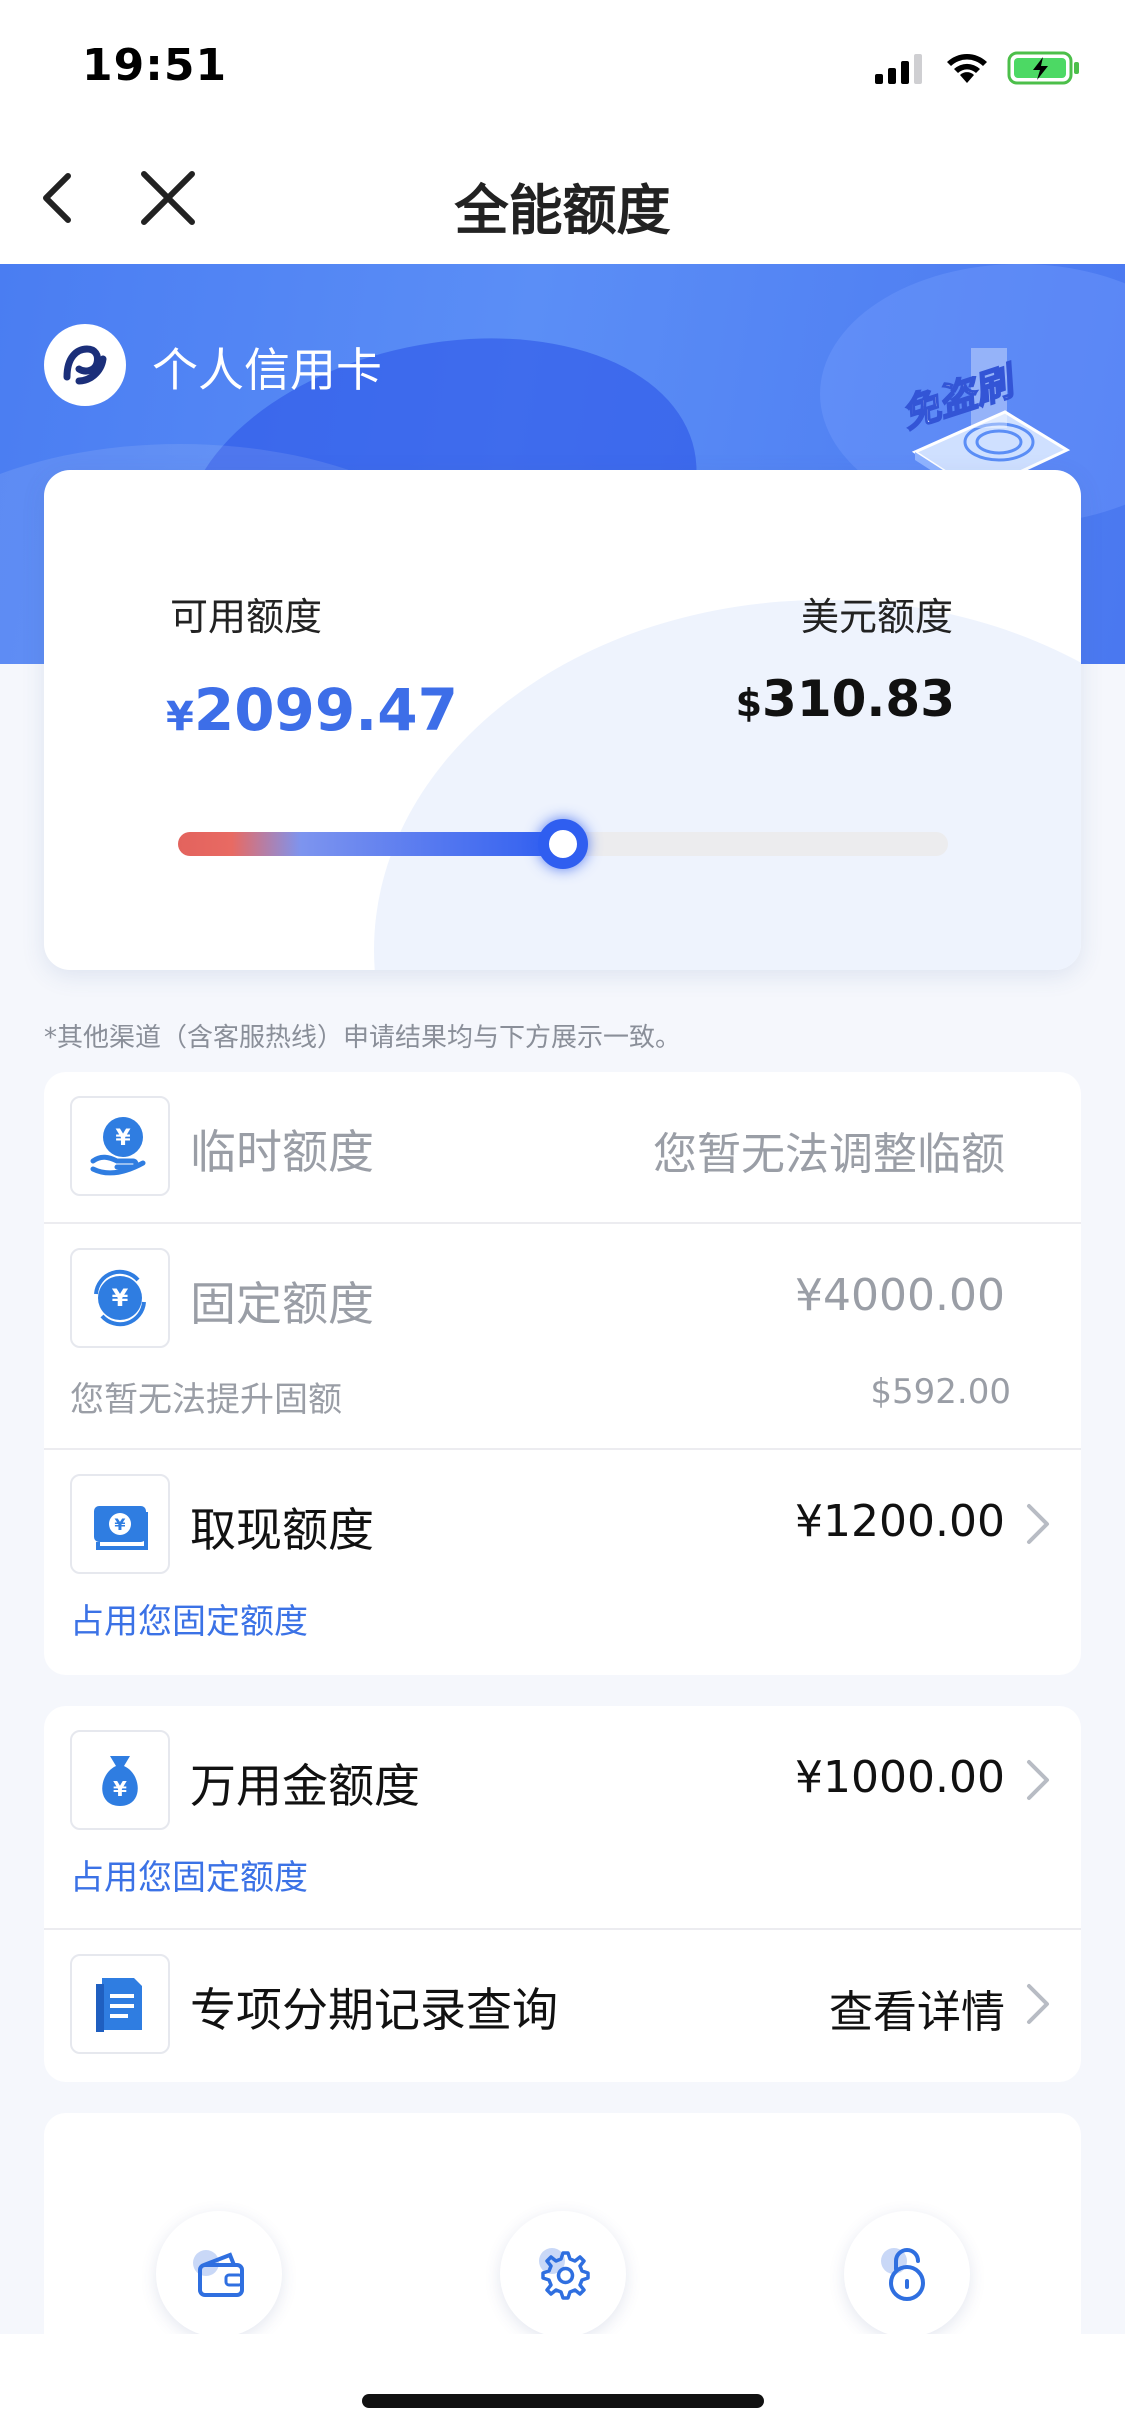  I want to click on bank-logo-icon, so click(85, 365).